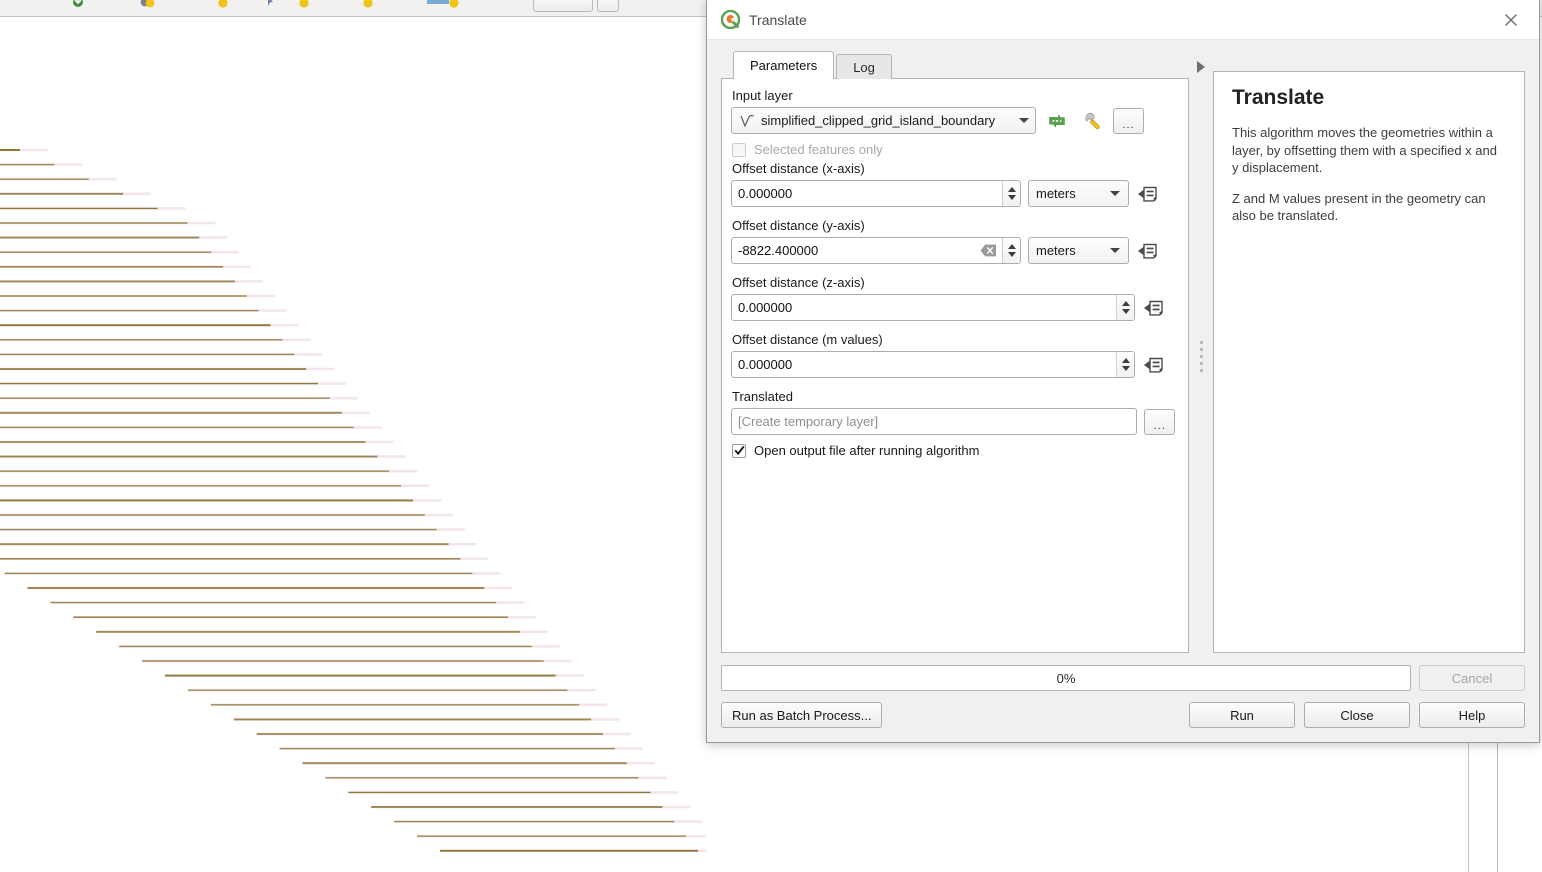  I want to click on input-layer-row: simplified_clipped_grid_island_boundary, so click(953, 120).